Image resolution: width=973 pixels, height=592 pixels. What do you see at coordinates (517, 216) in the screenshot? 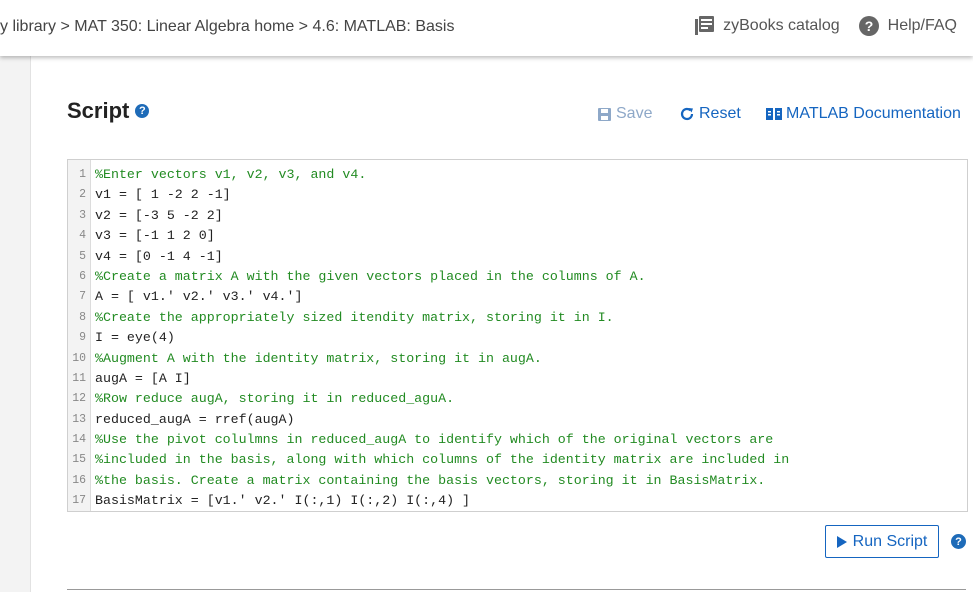
I see `code-line: 3 v2 = [-3 5 -2 2]` at bounding box center [517, 216].